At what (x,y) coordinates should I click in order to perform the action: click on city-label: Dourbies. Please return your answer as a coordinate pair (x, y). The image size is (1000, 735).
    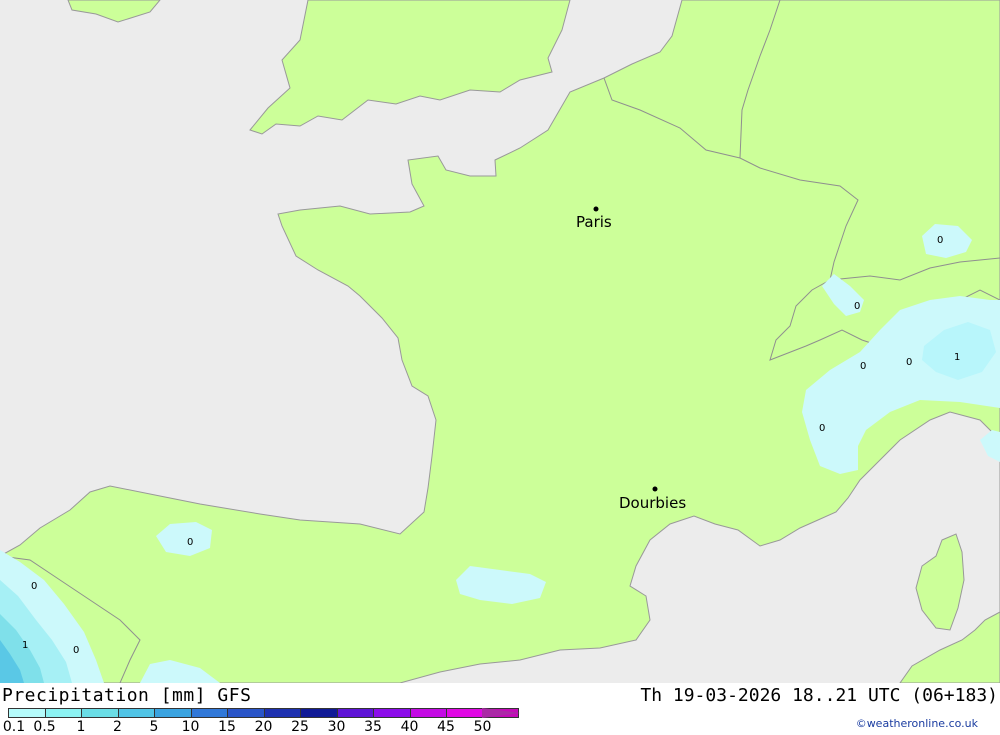
    Looking at the image, I should click on (652, 503).